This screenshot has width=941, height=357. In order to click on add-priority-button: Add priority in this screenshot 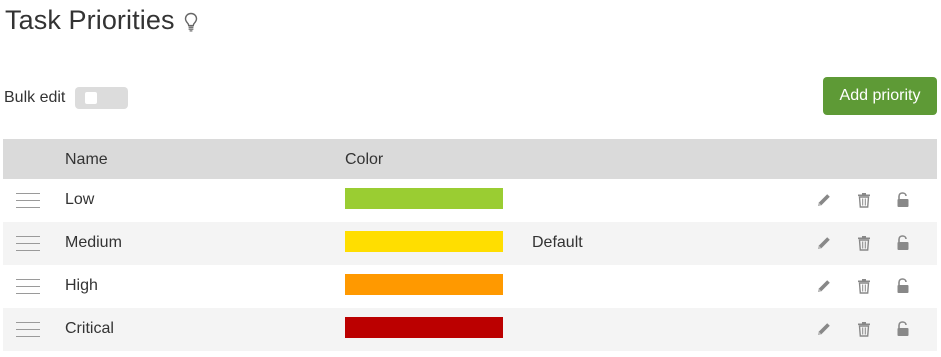, I will do `click(880, 96)`.